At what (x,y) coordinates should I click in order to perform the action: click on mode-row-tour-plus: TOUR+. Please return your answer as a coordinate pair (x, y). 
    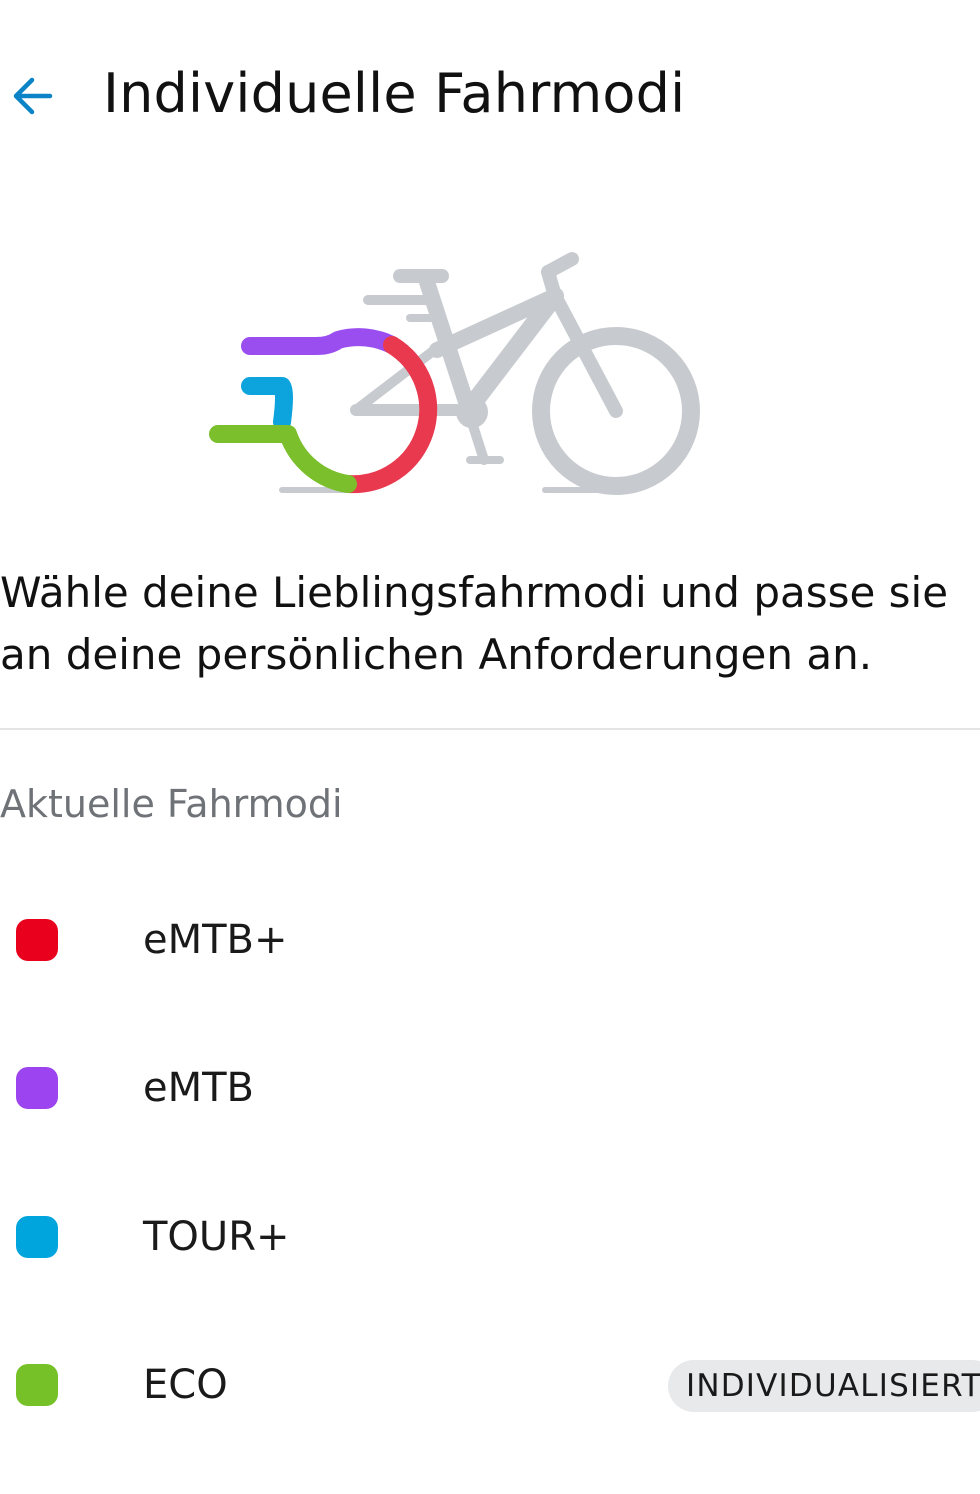
    Looking at the image, I should click on (490, 1237).